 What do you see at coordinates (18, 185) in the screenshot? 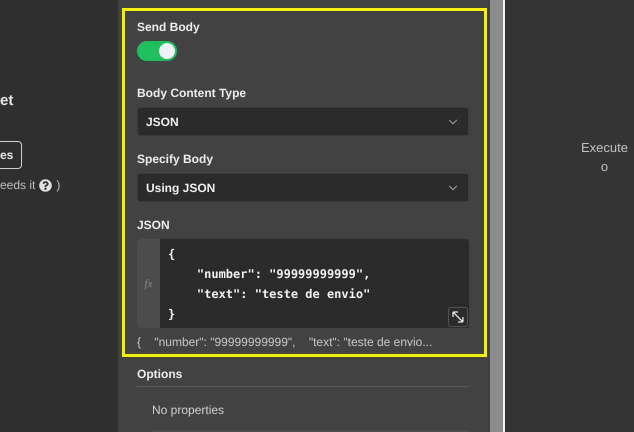
I see `hint-text: eeds it` at bounding box center [18, 185].